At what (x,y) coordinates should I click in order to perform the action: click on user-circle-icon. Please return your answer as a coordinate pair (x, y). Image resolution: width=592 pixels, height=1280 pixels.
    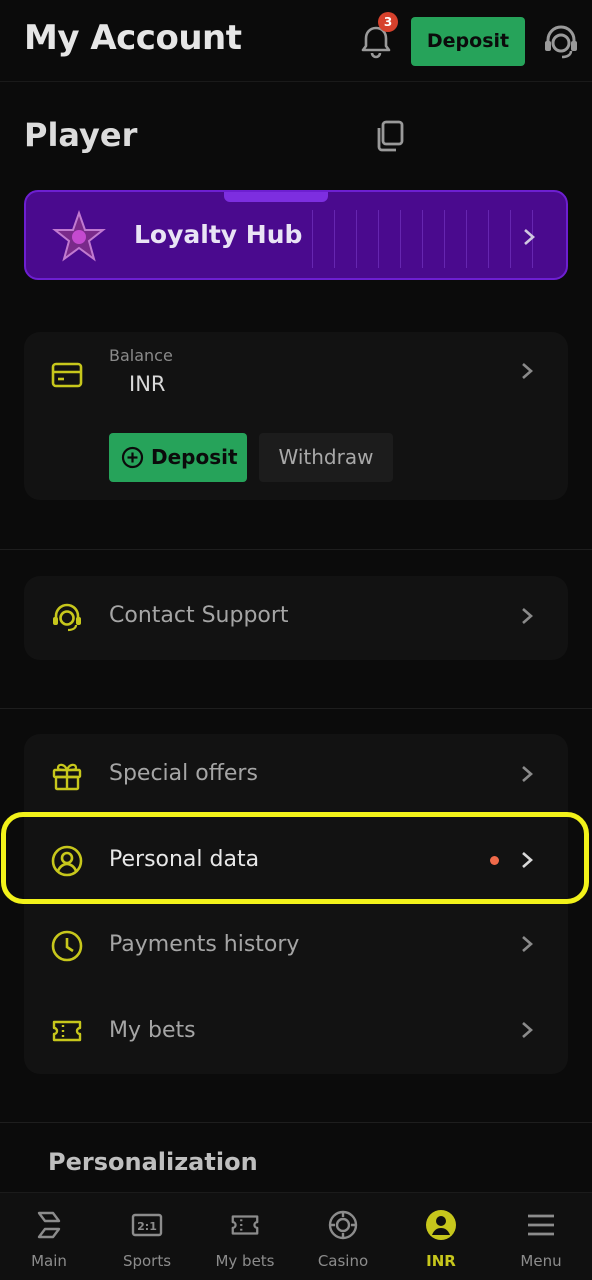
    Looking at the image, I should click on (441, 1225).